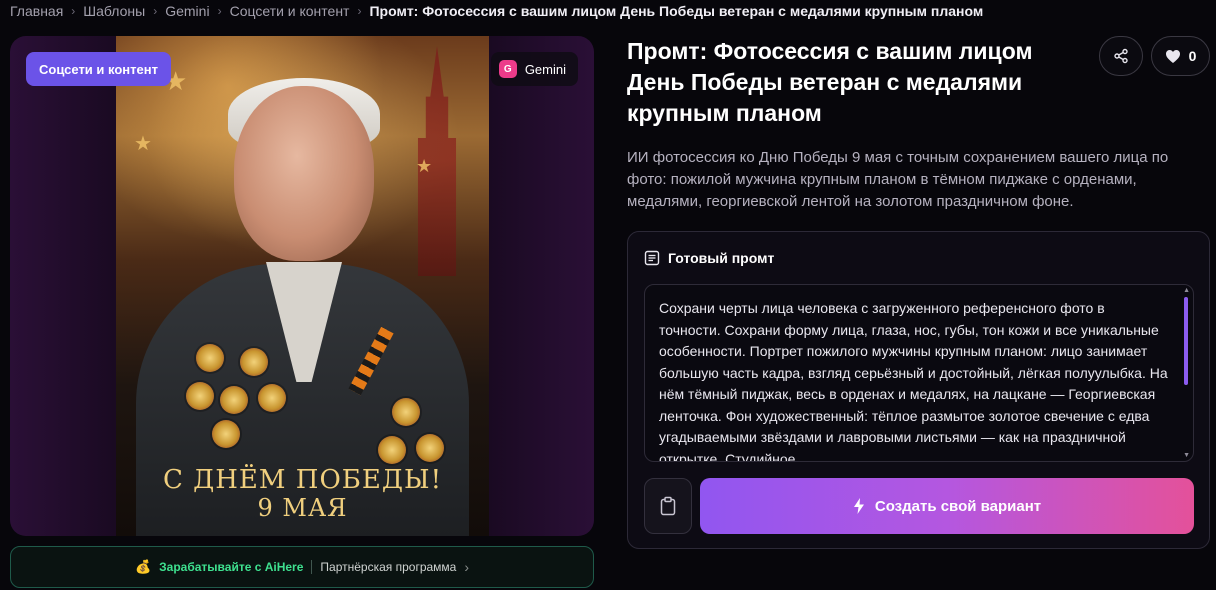 The width and height of the screenshot is (1216, 590). I want to click on affiliate-partner-text: Партнёрская программа, so click(388, 567).